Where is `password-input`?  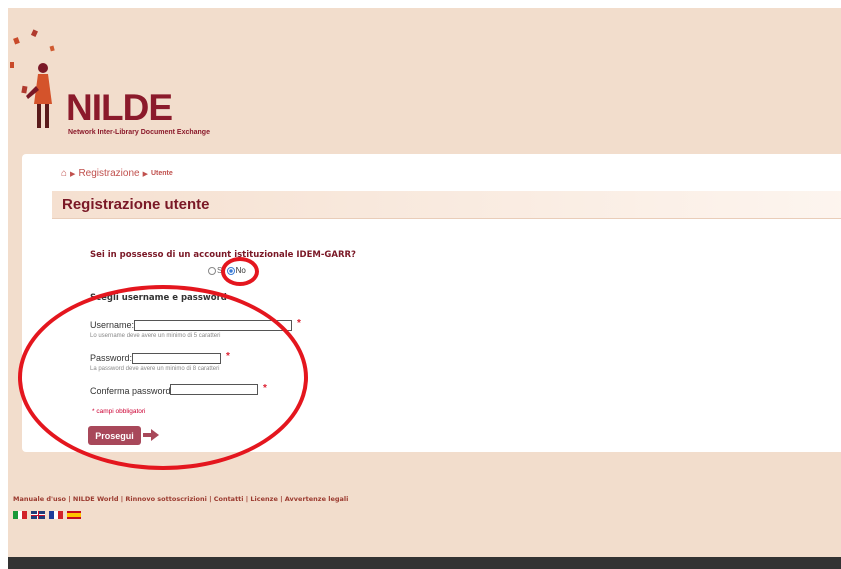 password-input is located at coordinates (176, 358).